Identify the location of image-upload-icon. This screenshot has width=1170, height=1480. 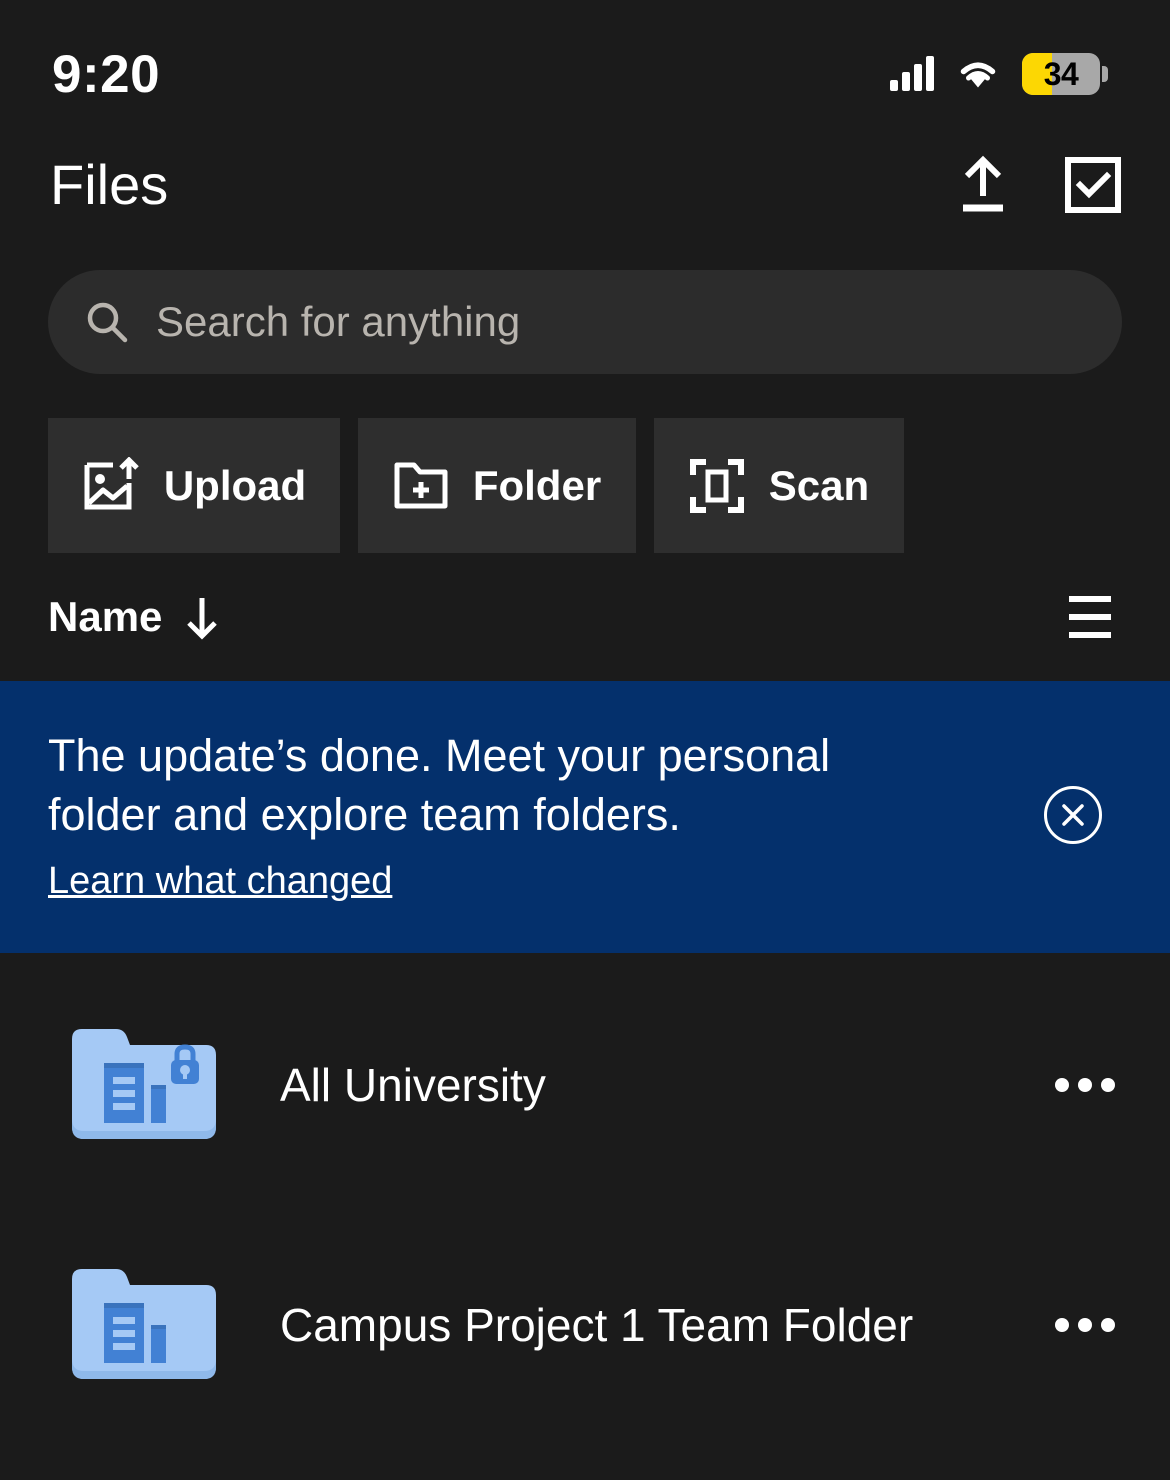
(111, 482).